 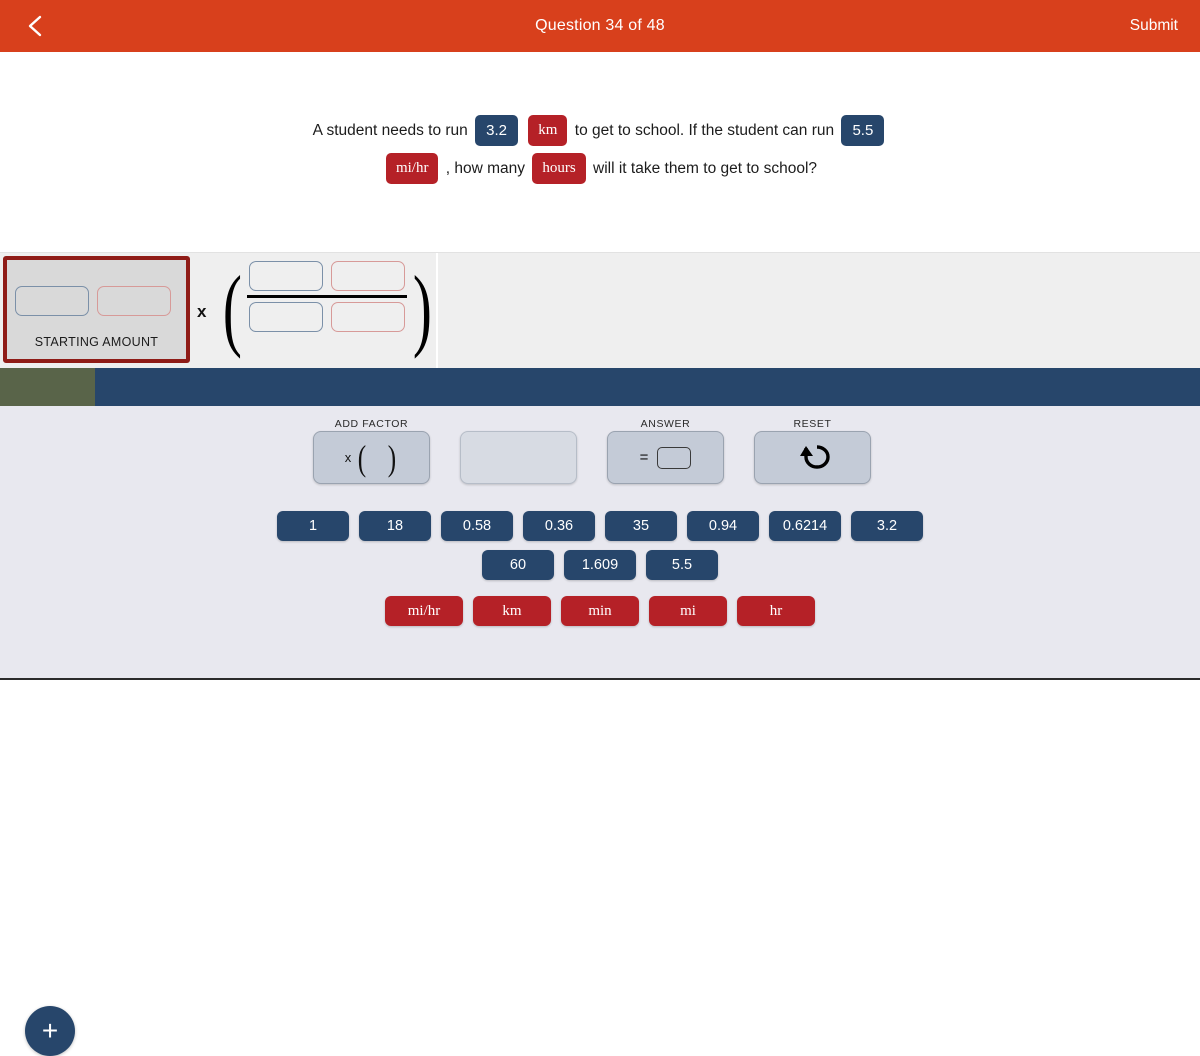 I want to click on fraction-body, so click(x=327, y=296).